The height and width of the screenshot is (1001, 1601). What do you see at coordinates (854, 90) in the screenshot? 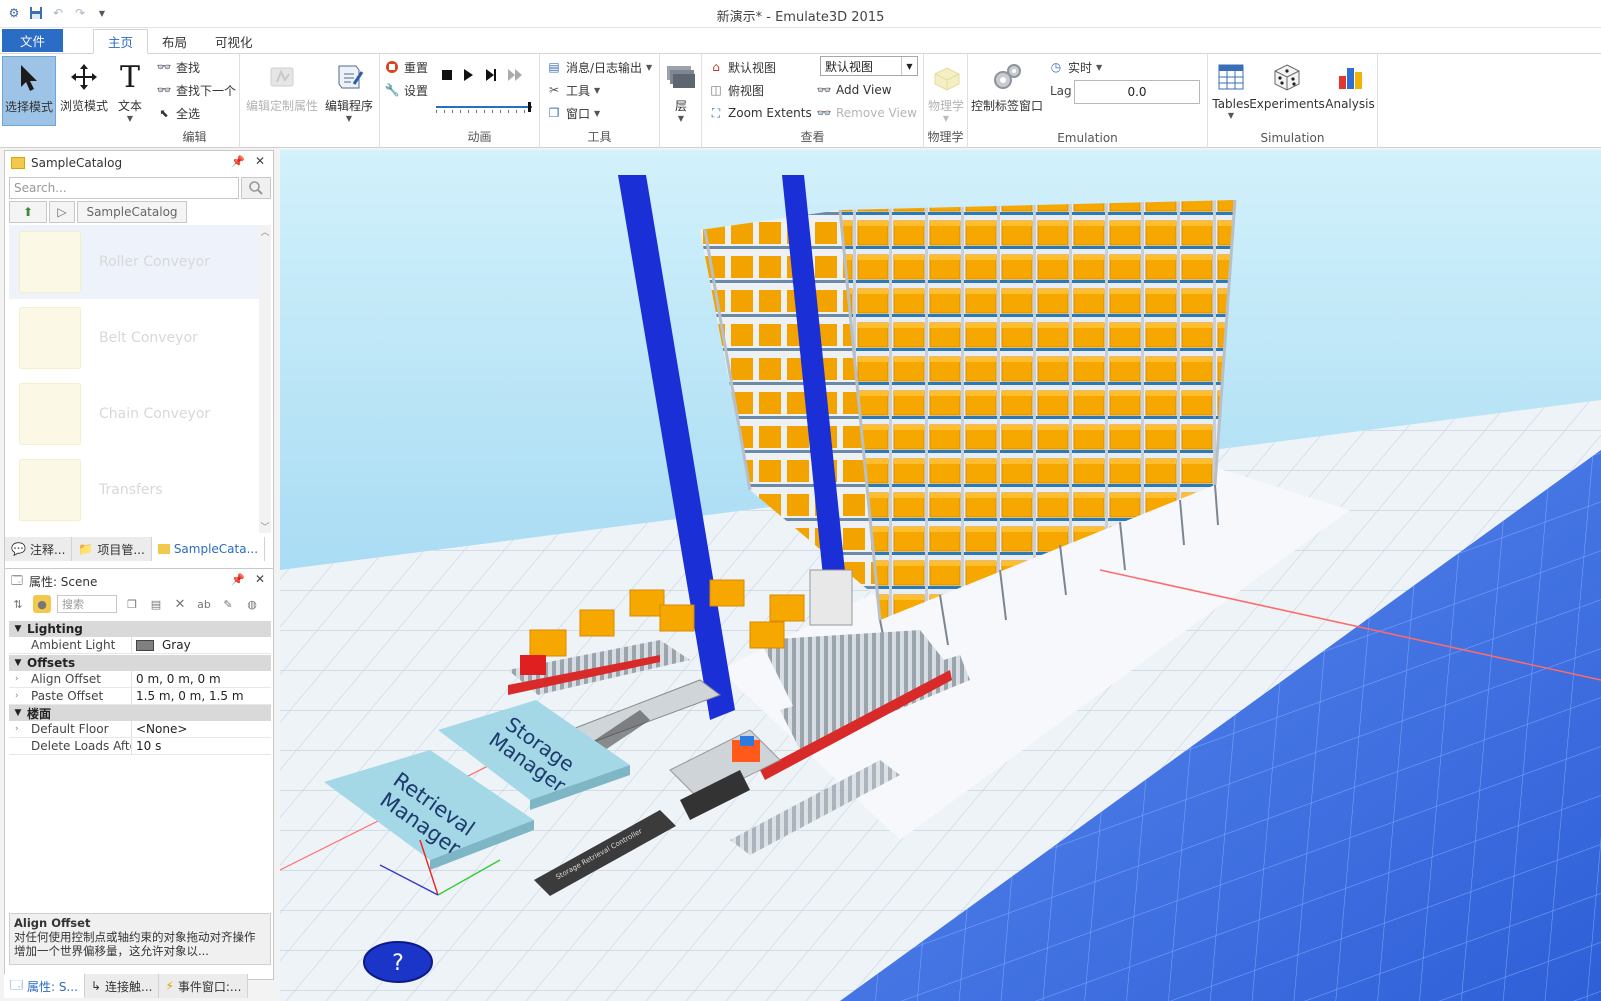
I see `add-view-button: 👓 Add View` at bounding box center [854, 90].